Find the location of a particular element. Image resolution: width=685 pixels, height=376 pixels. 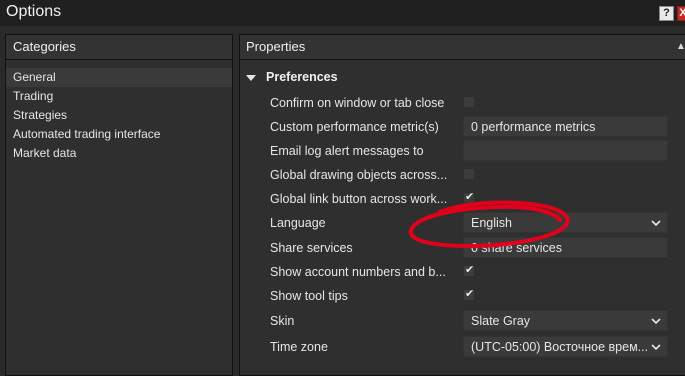

property-label: Show tool tips is located at coordinates (309, 296).